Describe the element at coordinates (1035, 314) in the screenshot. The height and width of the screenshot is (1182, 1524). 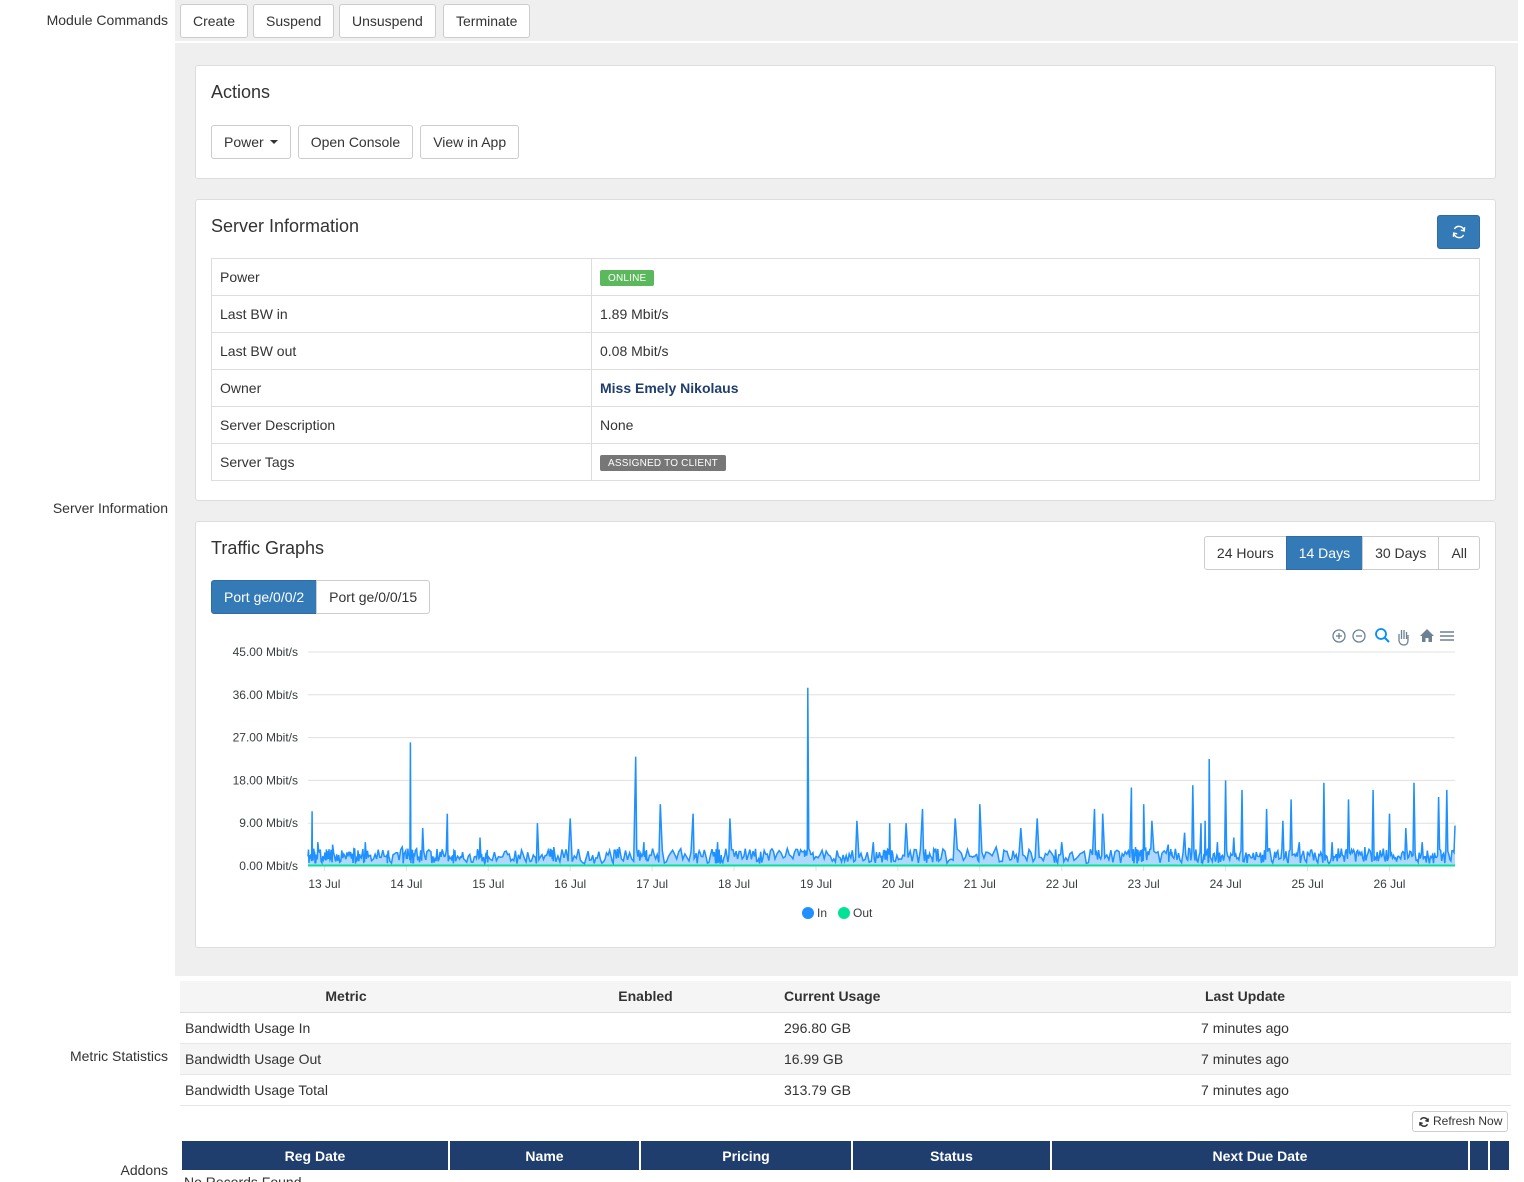
I see `info-value: 1.89 Mbit/s` at that location.